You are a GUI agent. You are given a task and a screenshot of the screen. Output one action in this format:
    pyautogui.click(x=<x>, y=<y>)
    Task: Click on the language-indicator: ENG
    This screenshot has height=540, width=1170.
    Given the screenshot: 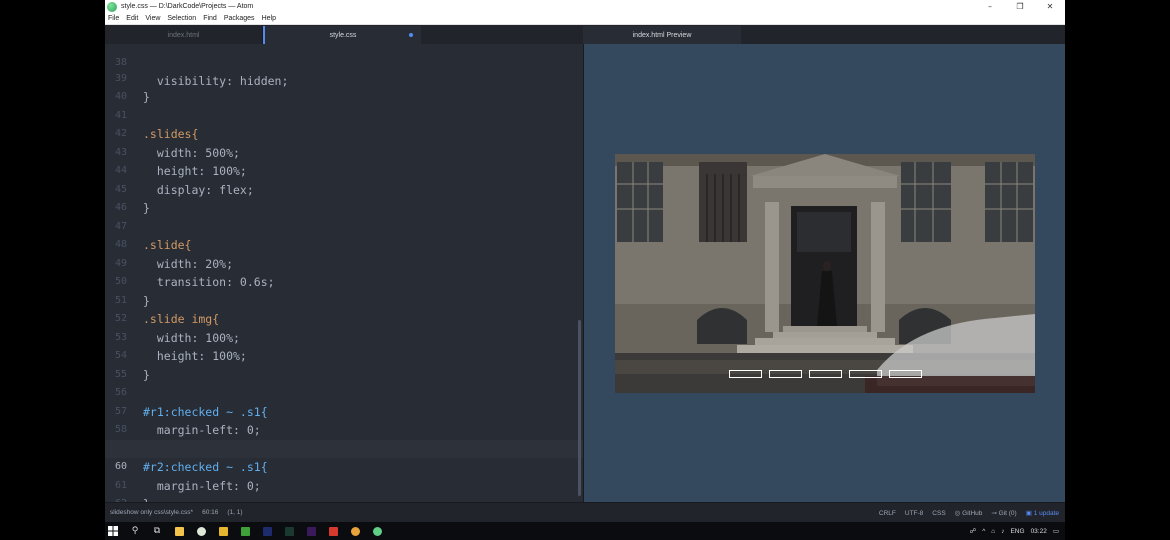 What is the action you would take?
    pyautogui.click(x=1017, y=531)
    